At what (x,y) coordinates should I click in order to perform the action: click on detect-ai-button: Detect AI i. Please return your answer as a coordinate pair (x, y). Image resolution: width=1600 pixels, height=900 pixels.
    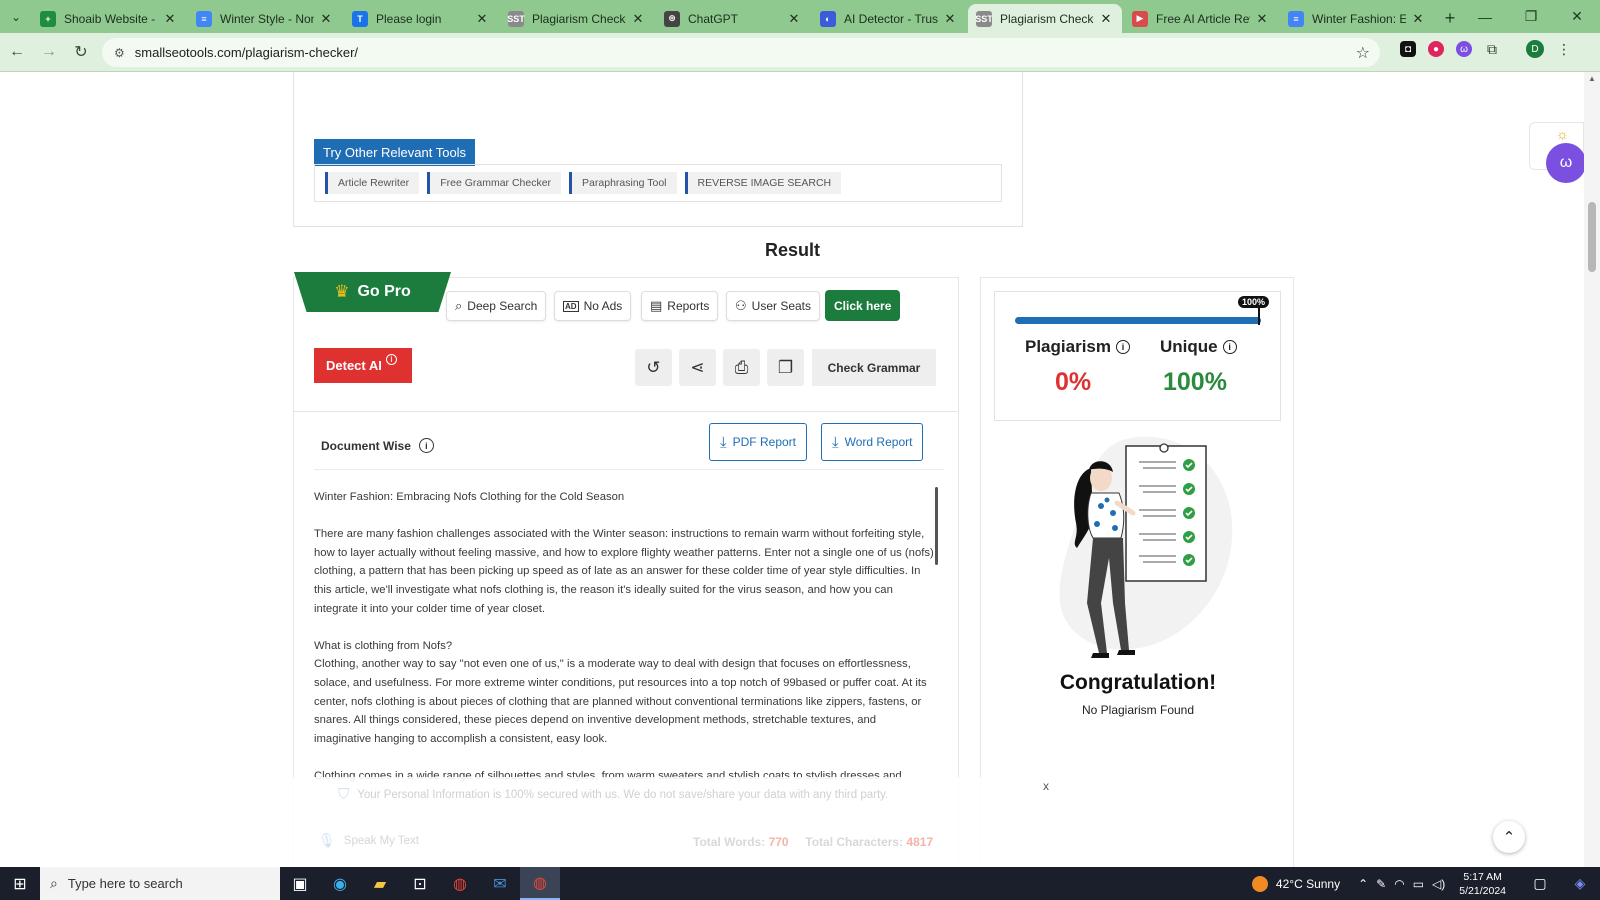
    Looking at the image, I should click on (363, 365).